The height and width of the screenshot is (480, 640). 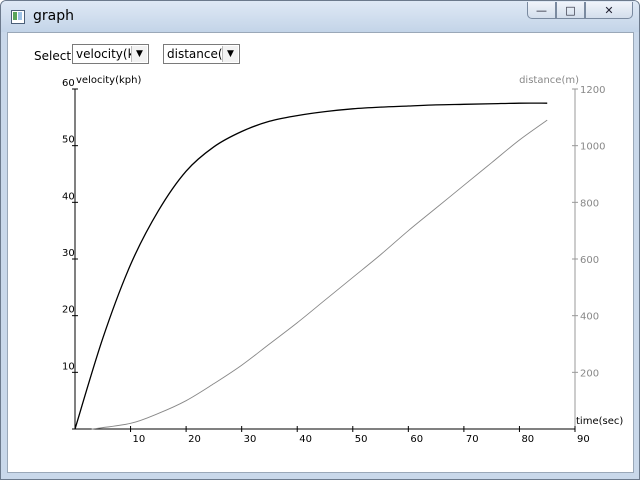 I want to click on y2-tick-label: 400, so click(x=589, y=317).